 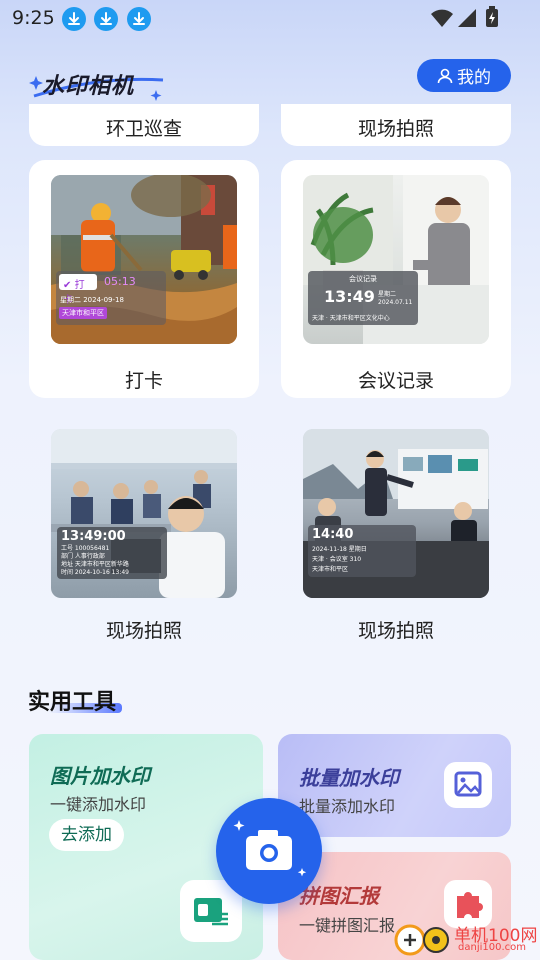 I want to click on camera-button, so click(x=269, y=851).